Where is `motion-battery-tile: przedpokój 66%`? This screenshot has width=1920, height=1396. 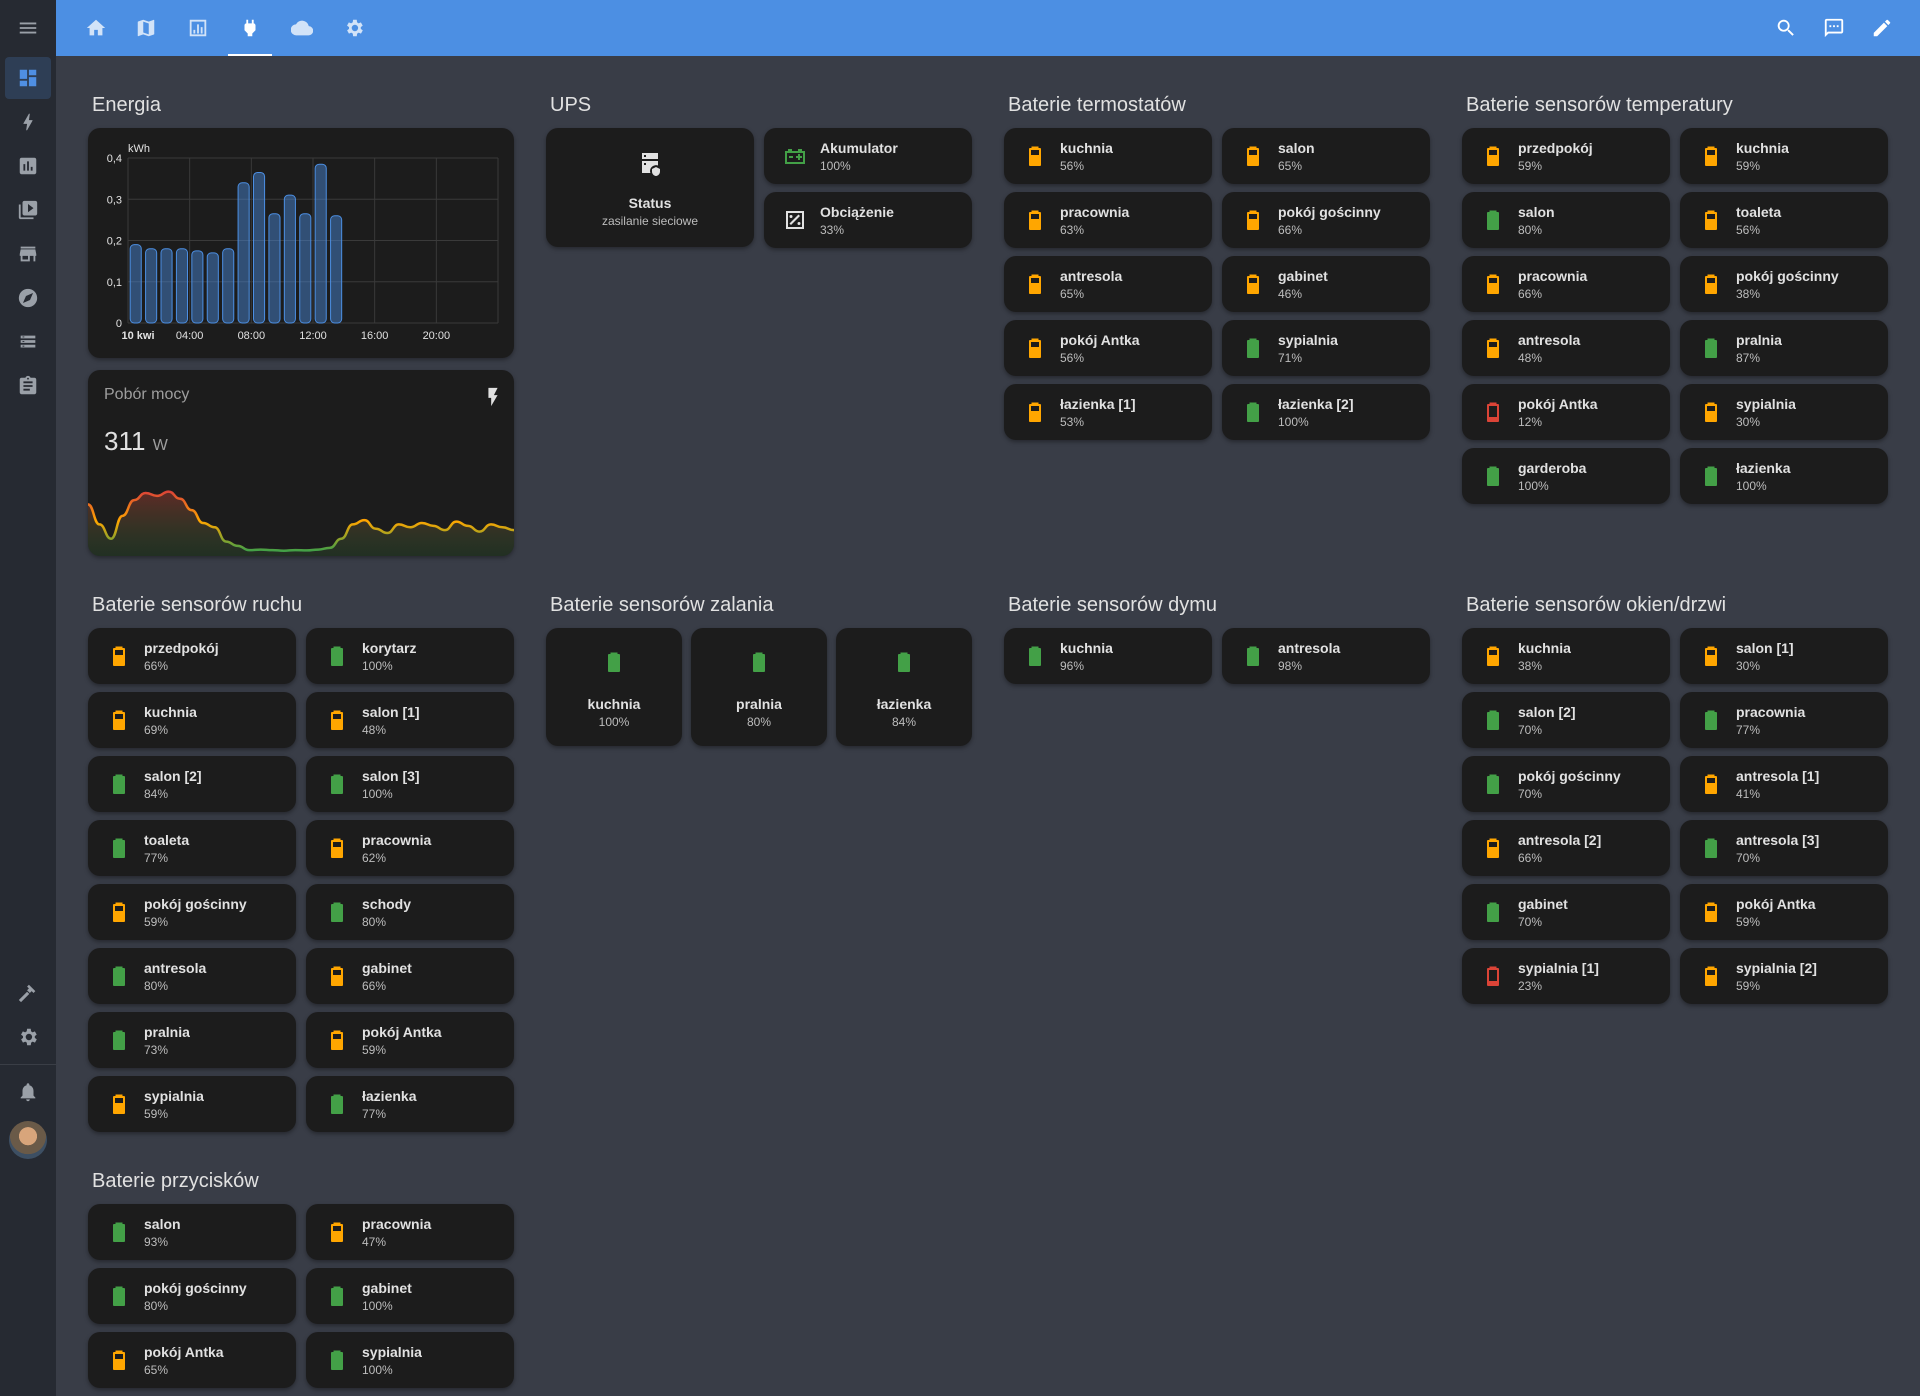 motion-battery-tile: przedpokój 66% is located at coordinates (192, 656).